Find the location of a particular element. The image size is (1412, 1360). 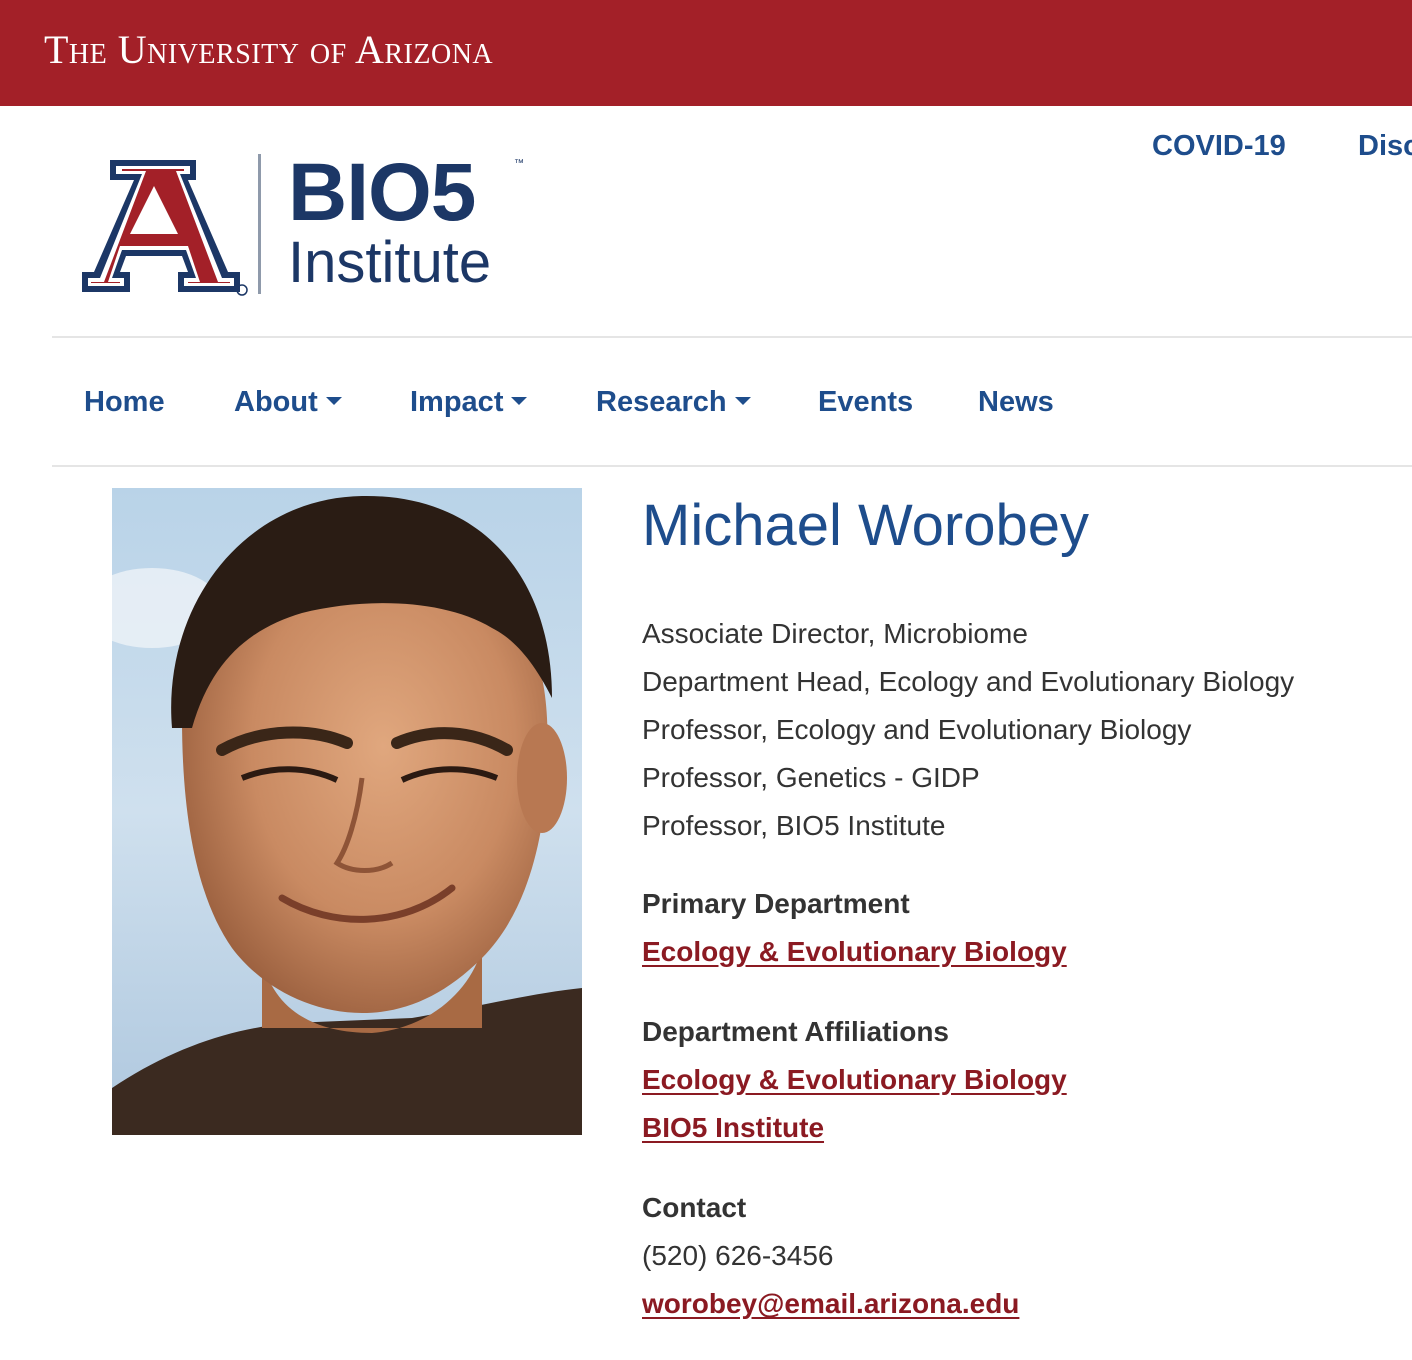

arizona-block-a-icon is located at coordinates (165, 228).